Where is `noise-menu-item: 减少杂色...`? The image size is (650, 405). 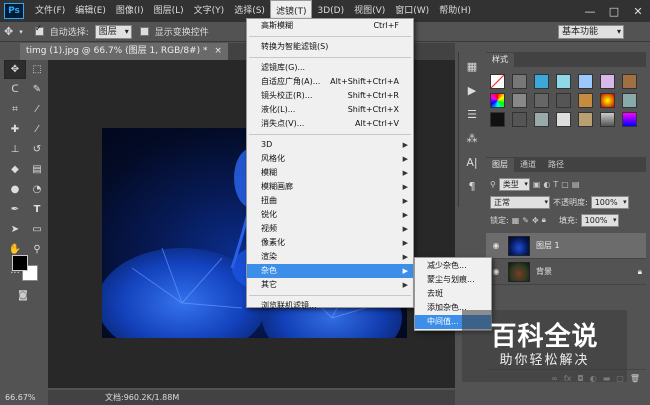
noise-menu-item: 减少杂色... is located at coordinates (453, 266).